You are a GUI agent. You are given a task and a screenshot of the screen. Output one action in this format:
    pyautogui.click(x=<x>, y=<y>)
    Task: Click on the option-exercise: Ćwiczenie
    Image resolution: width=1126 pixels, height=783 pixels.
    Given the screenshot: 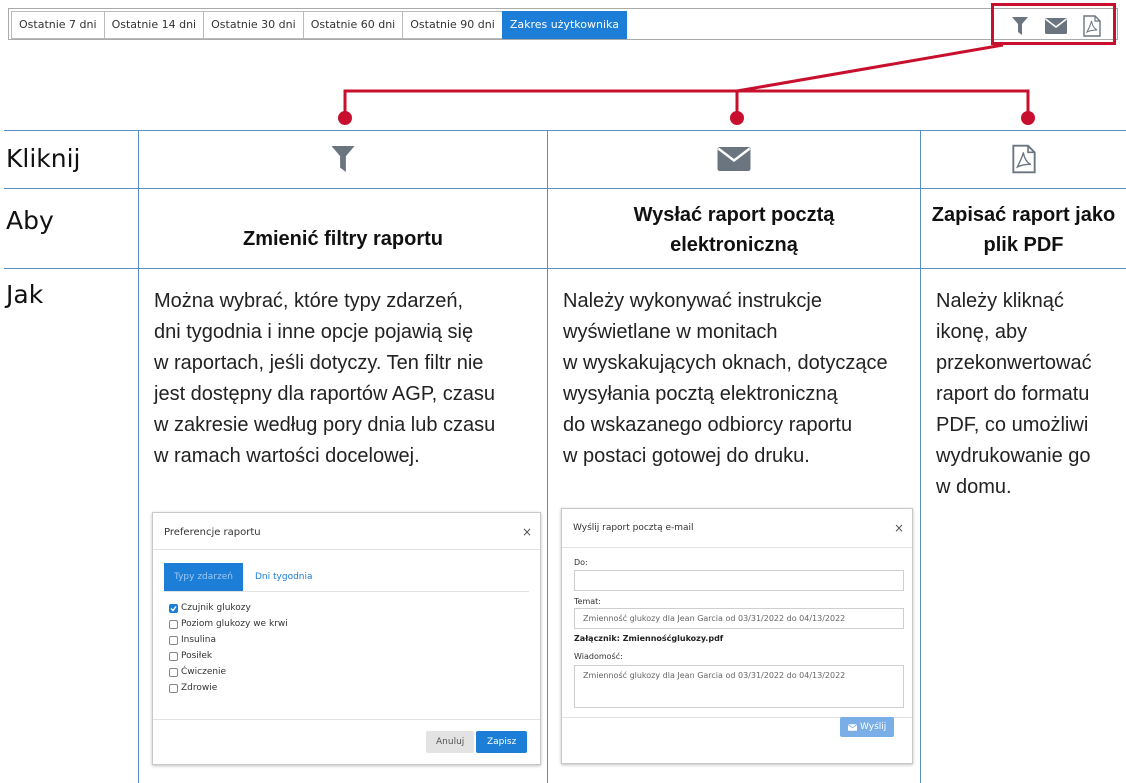 What is the action you would take?
    pyautogui.click(x=197, y=672)
    